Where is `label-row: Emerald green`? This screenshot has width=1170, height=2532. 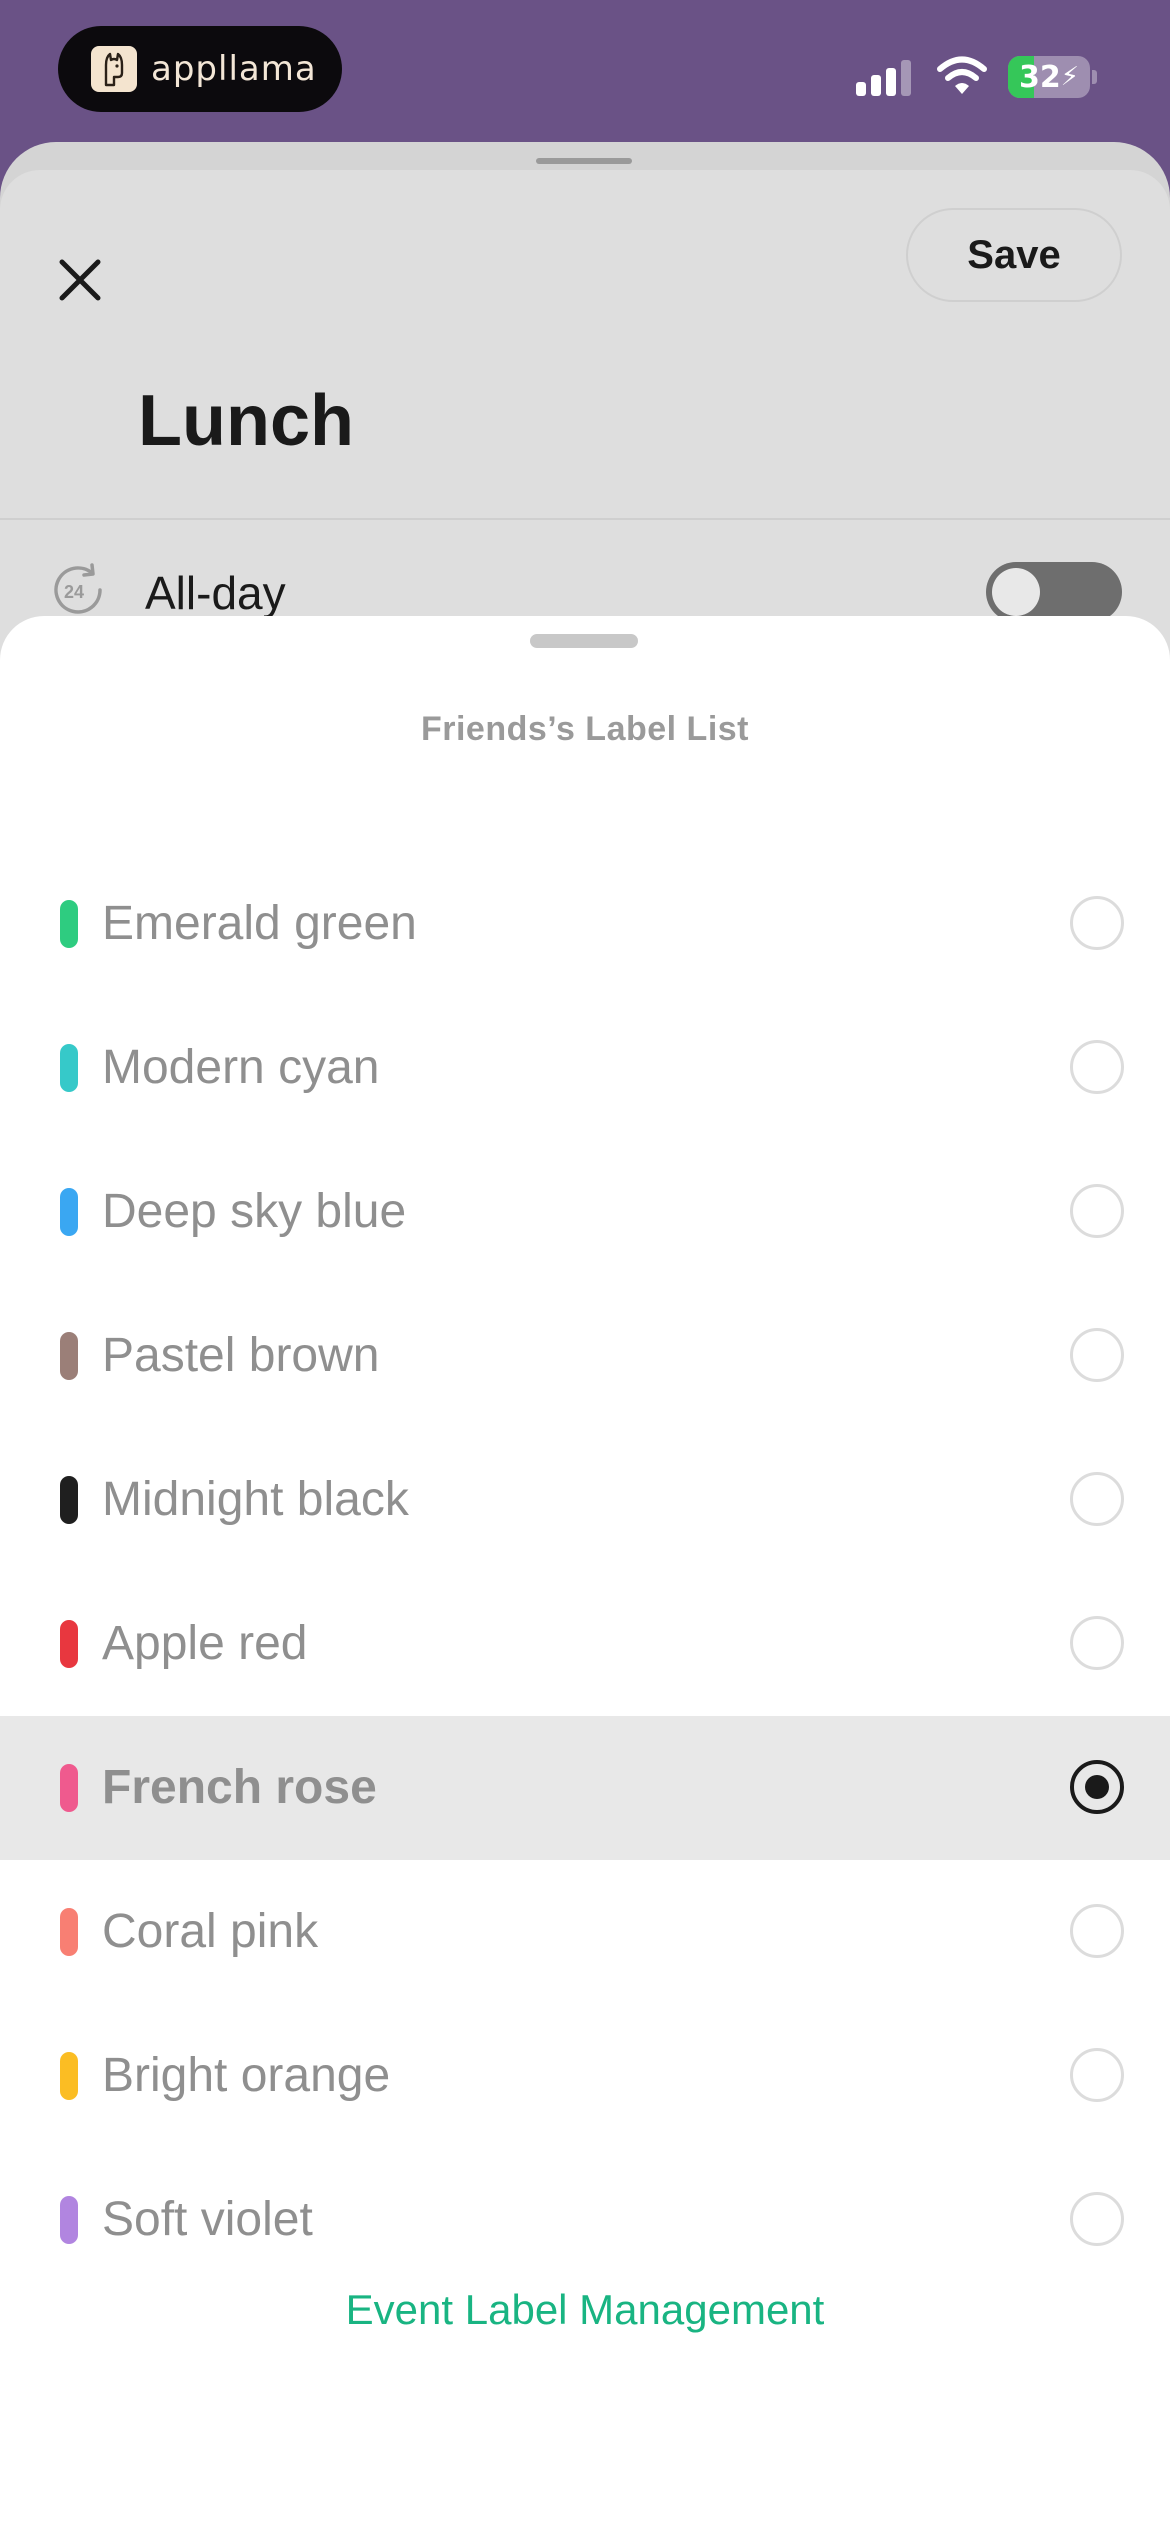
label-row: Emerald green is located at coordinates (585, 924).